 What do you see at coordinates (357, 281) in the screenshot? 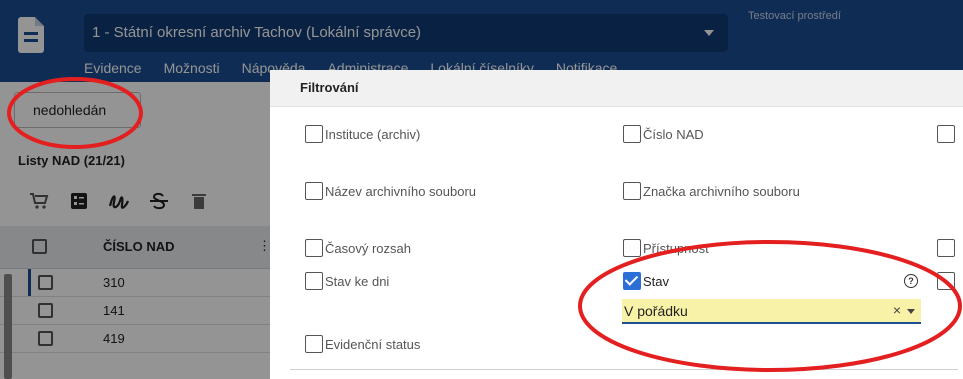
I see `stav-ke-dni-label: Stav ke dni` at bounding box center [357, 281].